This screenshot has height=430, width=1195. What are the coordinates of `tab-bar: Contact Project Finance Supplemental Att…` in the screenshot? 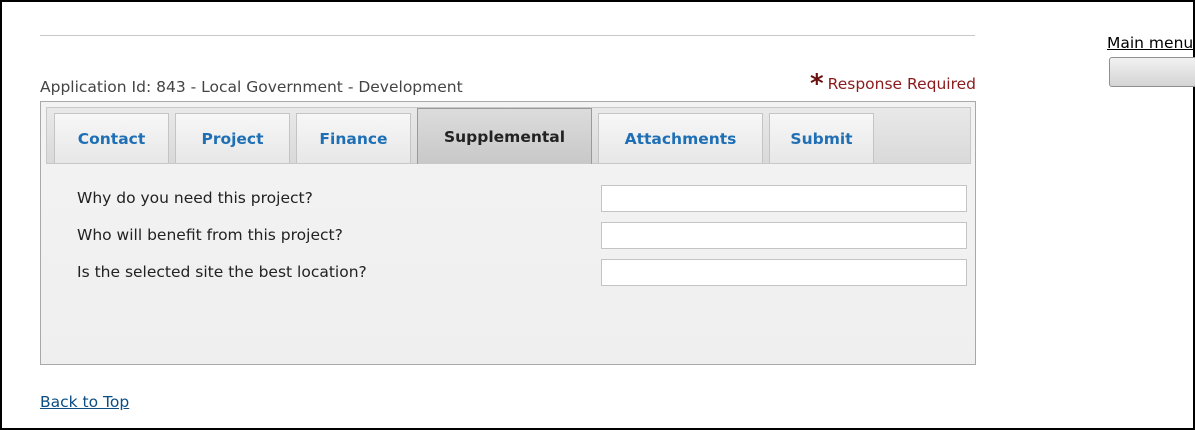 It's located at (508, 135).